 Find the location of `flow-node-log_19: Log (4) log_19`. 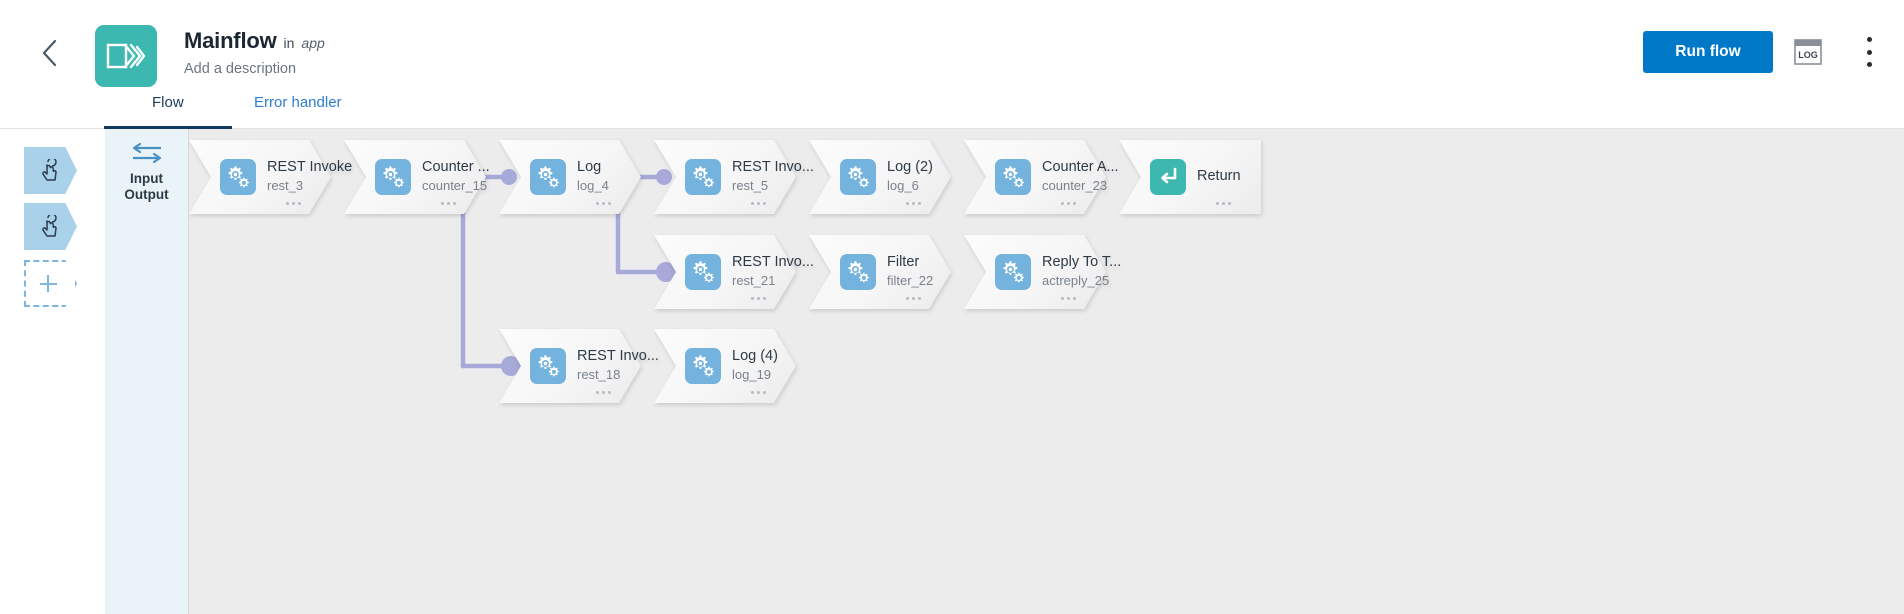

flow-node-log_19: Log (4) log_19 is located at coordinates (725, 366).